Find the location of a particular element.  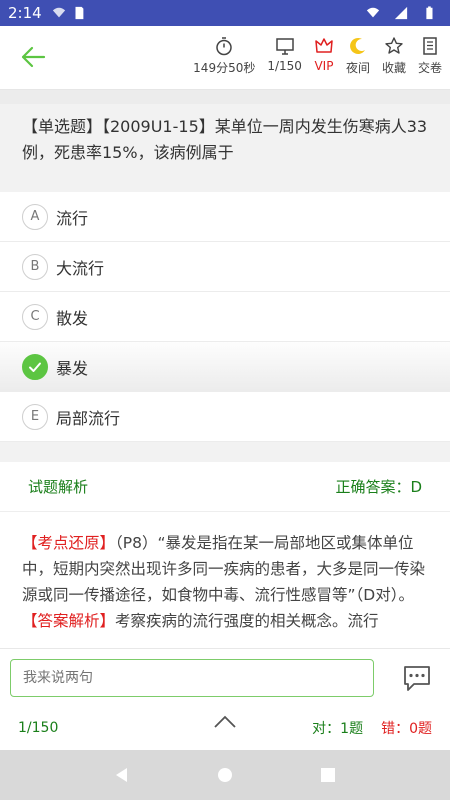

wifi-signal-icon is located at coordinates (373, 12).